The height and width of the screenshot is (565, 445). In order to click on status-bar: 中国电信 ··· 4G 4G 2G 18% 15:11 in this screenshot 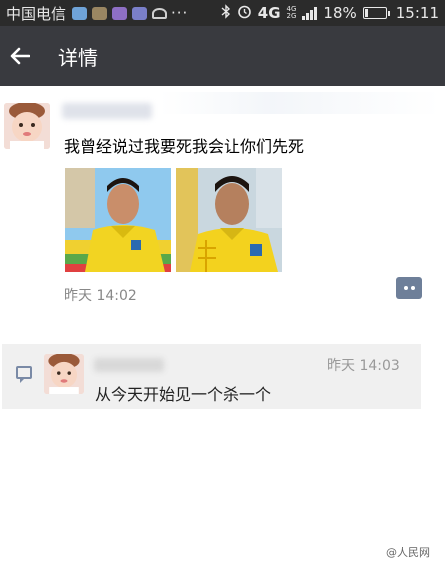, I will do `click(222, 13)`.